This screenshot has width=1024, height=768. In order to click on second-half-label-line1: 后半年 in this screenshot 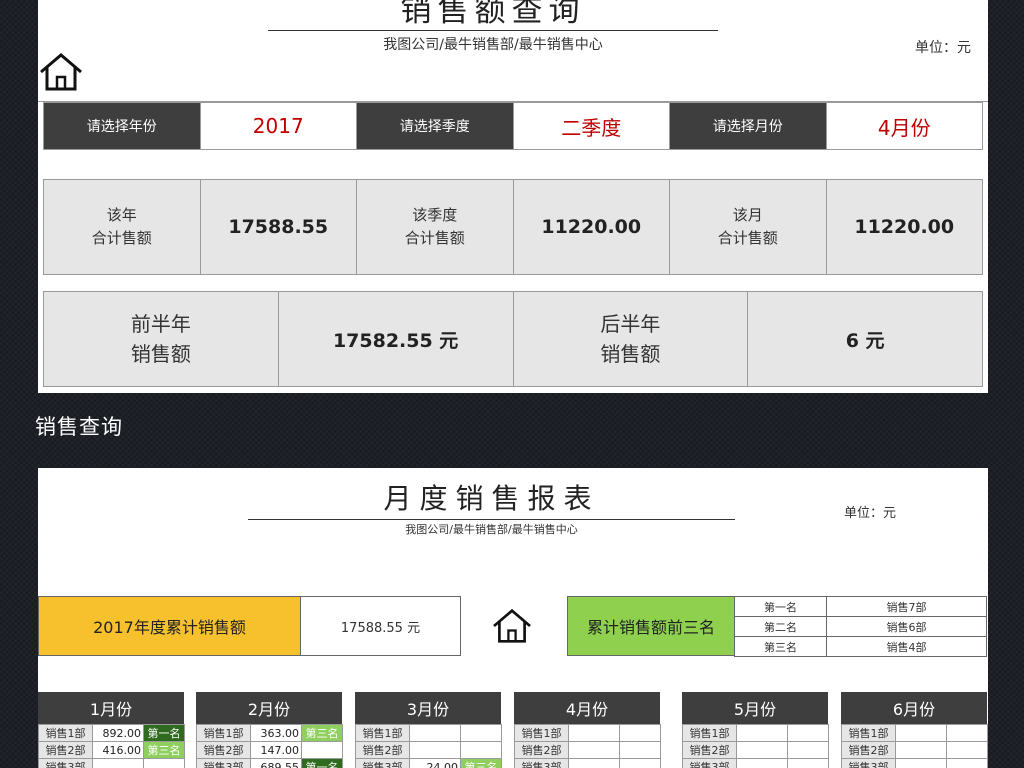, I will do `click(630, 324)`.